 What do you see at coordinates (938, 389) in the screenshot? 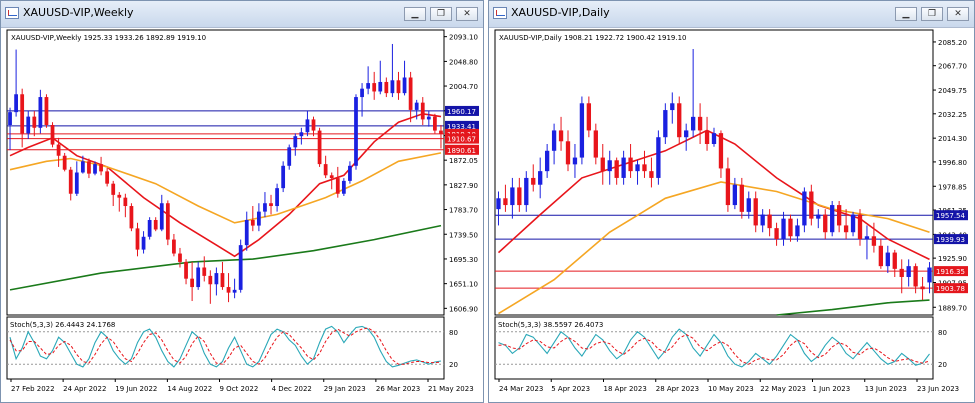
I see `x-axis-label: 23 Jun 2023` at bounding box center [938, 389].